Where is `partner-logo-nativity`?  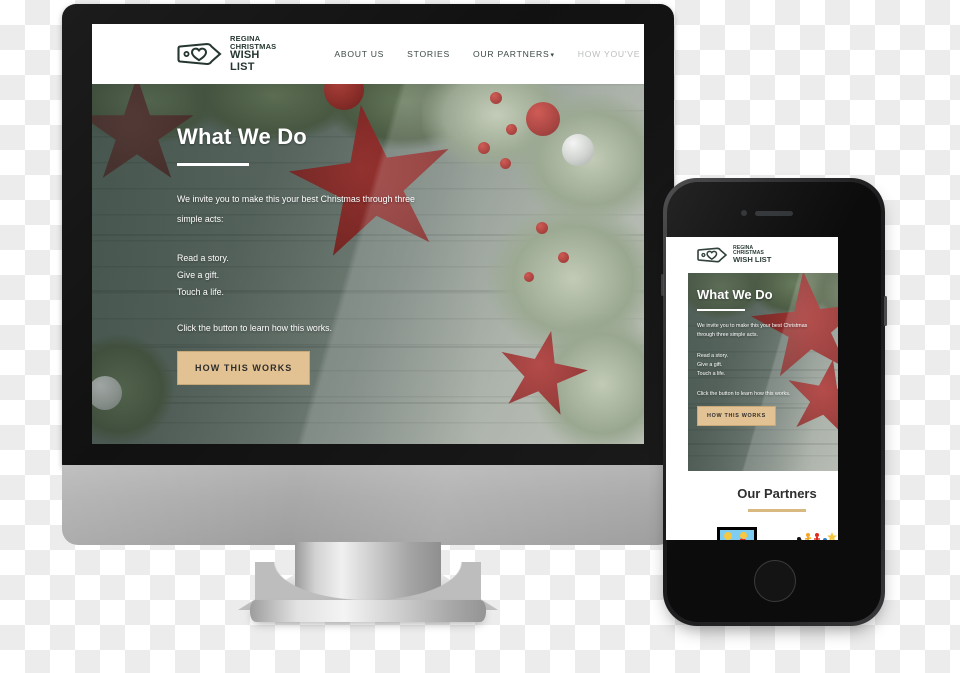 partner-logo-nativity is located at coordinates (737, 533).